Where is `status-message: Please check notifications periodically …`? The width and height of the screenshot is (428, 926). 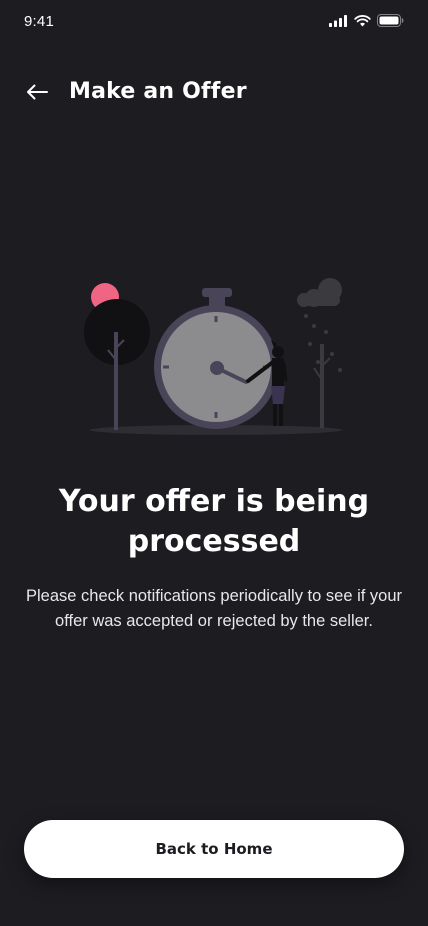
status-message: Please check notifications periodically … is located at coordinates (214, 608).